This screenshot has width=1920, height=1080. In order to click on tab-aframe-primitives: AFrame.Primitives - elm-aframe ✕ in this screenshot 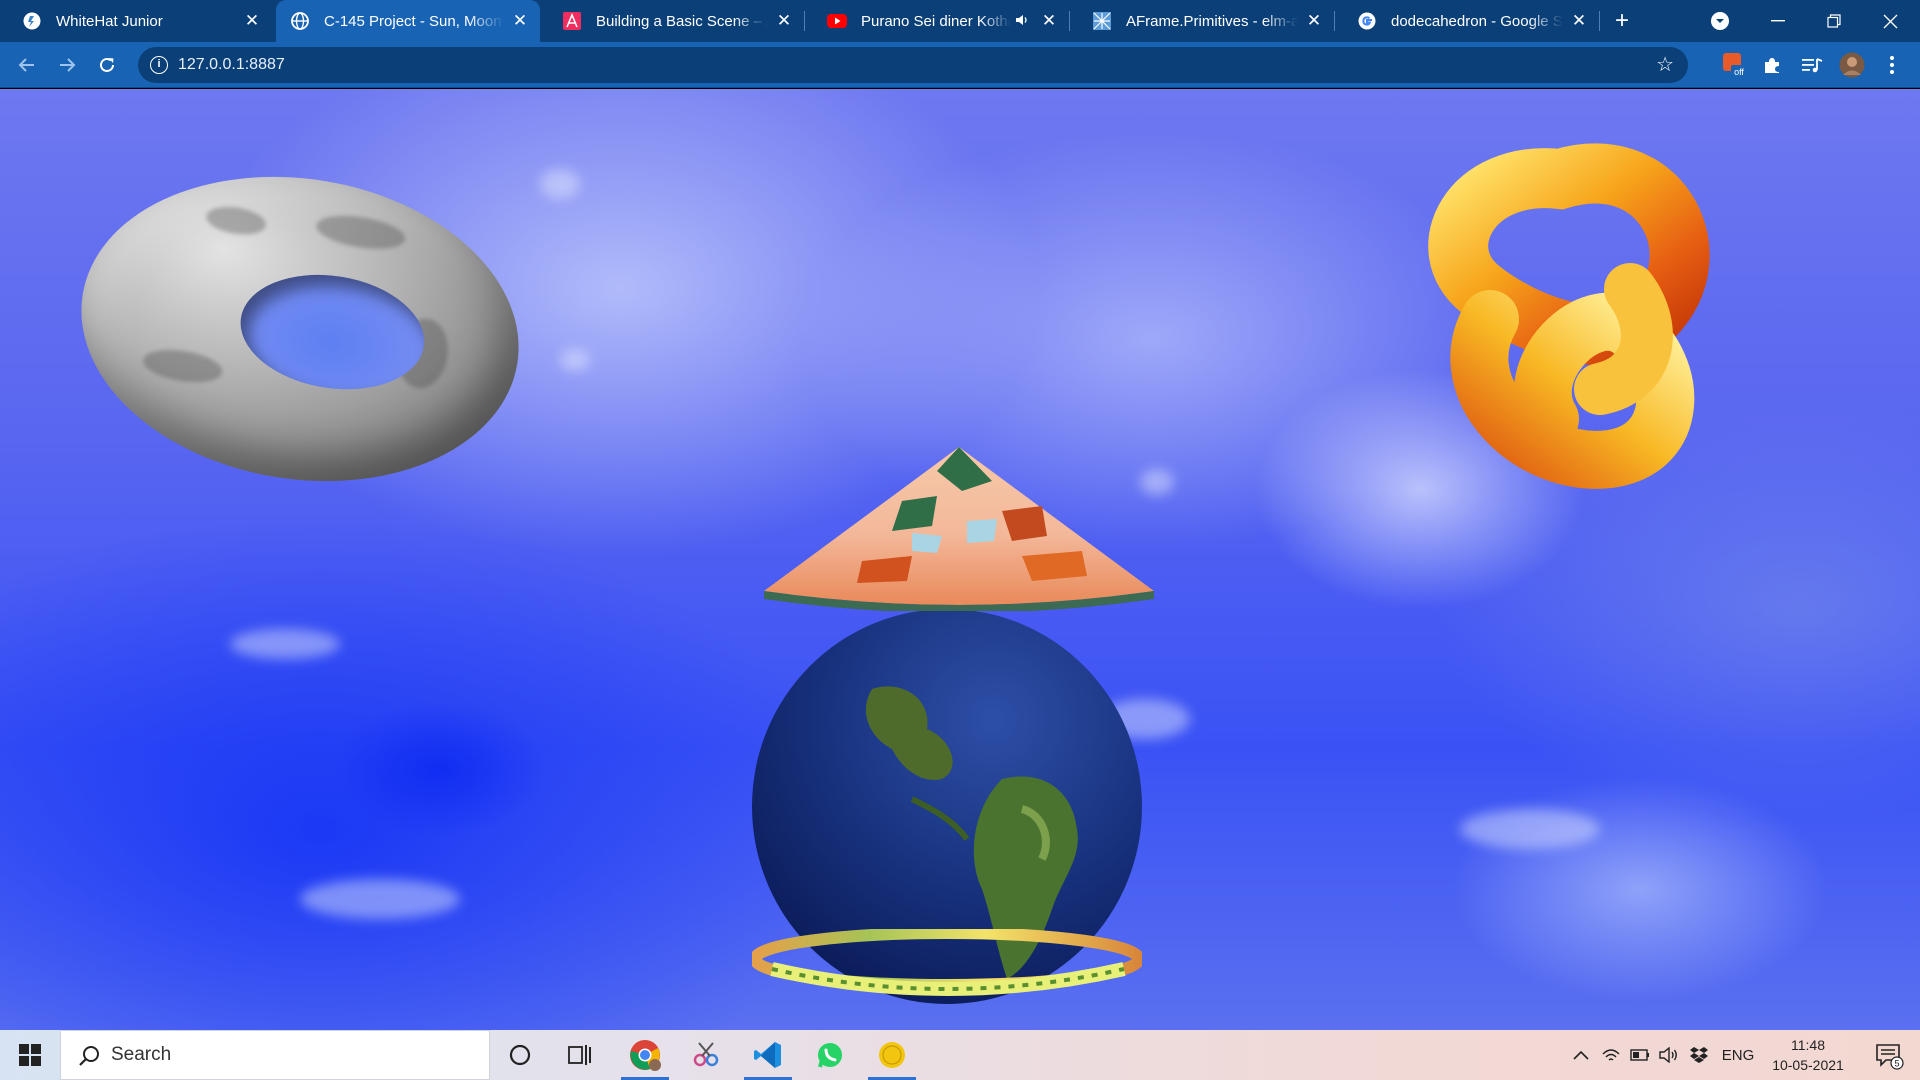, I will do `click(1202, 21)`.